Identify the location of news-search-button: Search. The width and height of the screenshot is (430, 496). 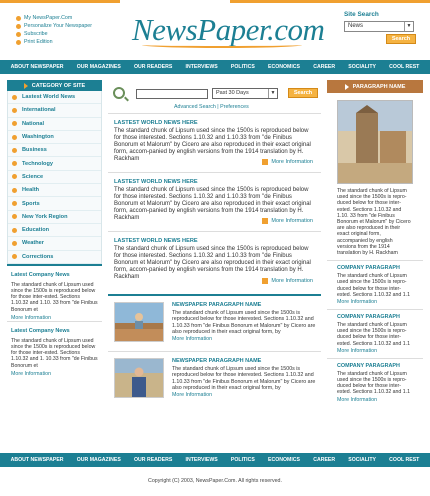
(303, 93).